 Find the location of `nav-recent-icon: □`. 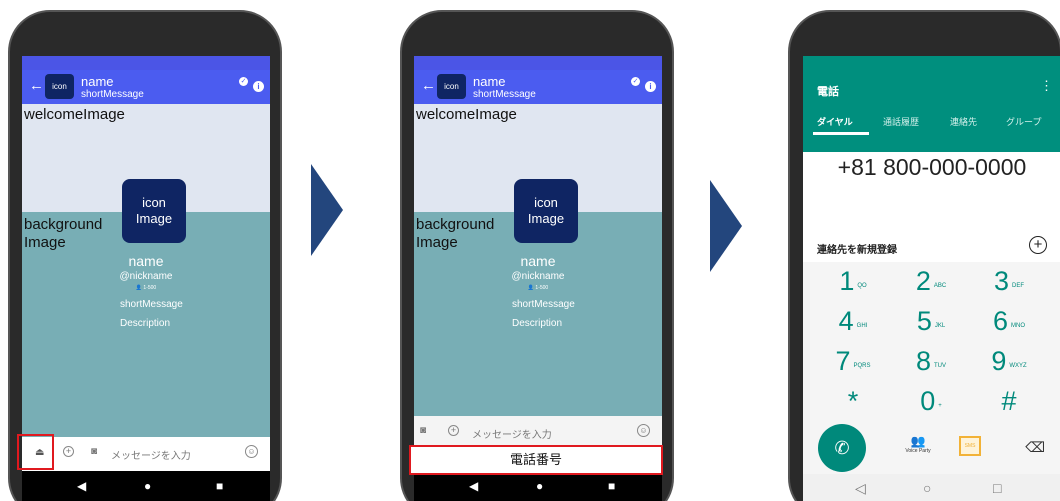

nav-recent-icon: □ is located at coordinates (997, 488).